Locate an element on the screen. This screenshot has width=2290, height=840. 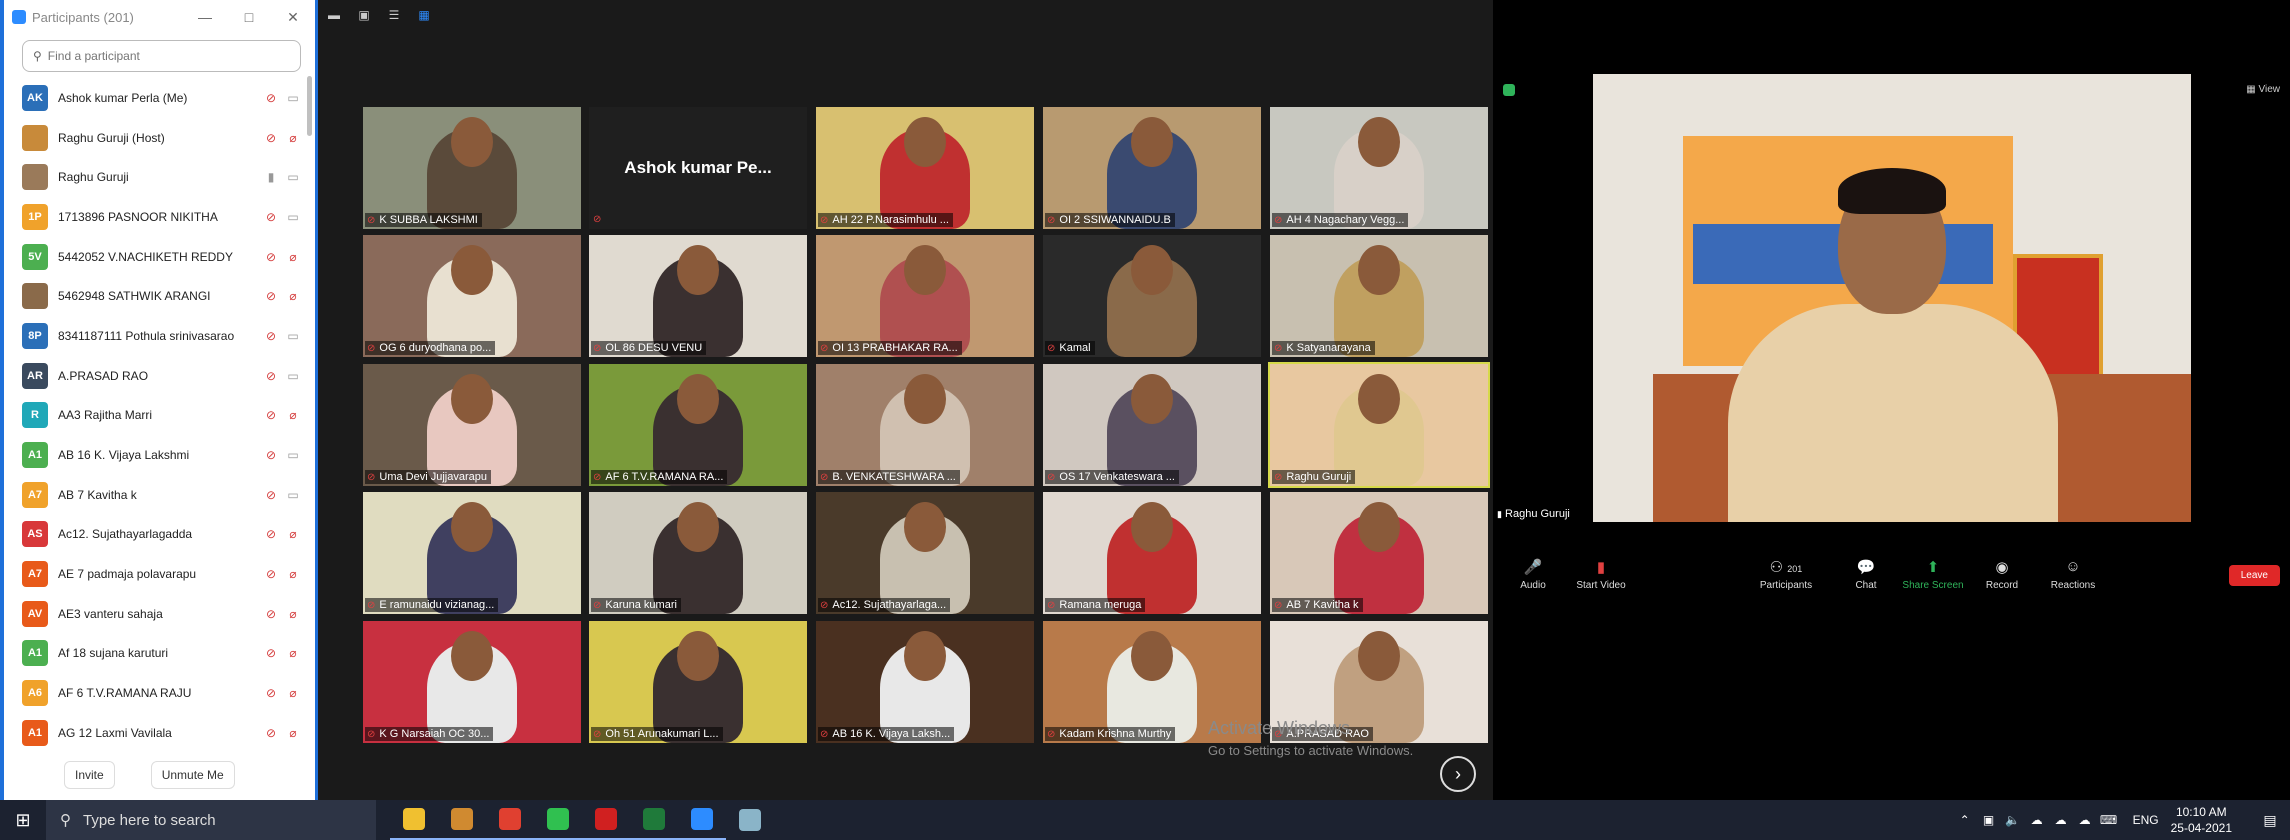
chrome-taskbar-button is located at coordinates (510, 820).